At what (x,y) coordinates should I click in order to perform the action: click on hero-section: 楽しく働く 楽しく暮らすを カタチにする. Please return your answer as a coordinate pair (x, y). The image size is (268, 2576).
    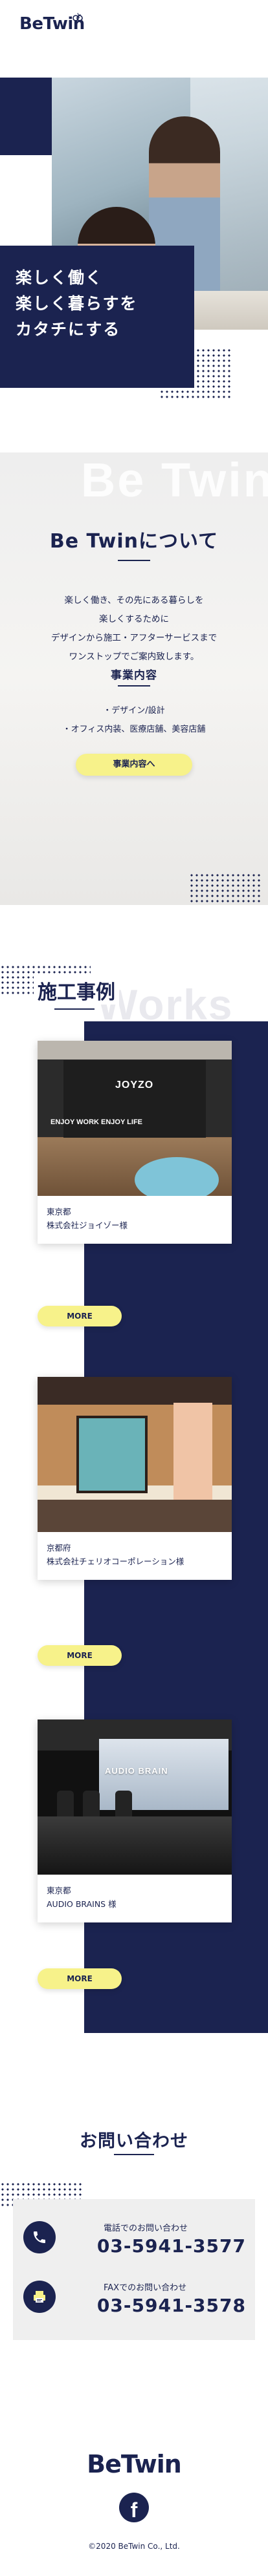
    Looking at the image, I should click on (134, 233).